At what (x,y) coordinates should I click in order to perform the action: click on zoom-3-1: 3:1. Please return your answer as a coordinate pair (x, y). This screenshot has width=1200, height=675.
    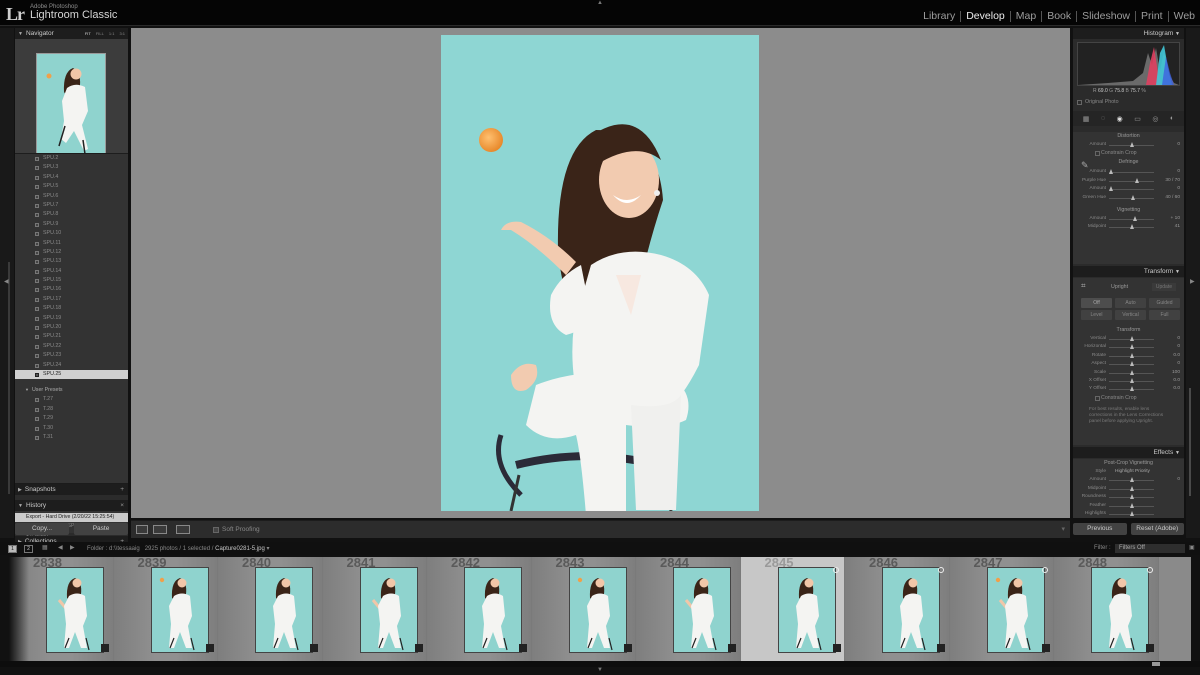
    Looking at the image, I should click on (122, 33).